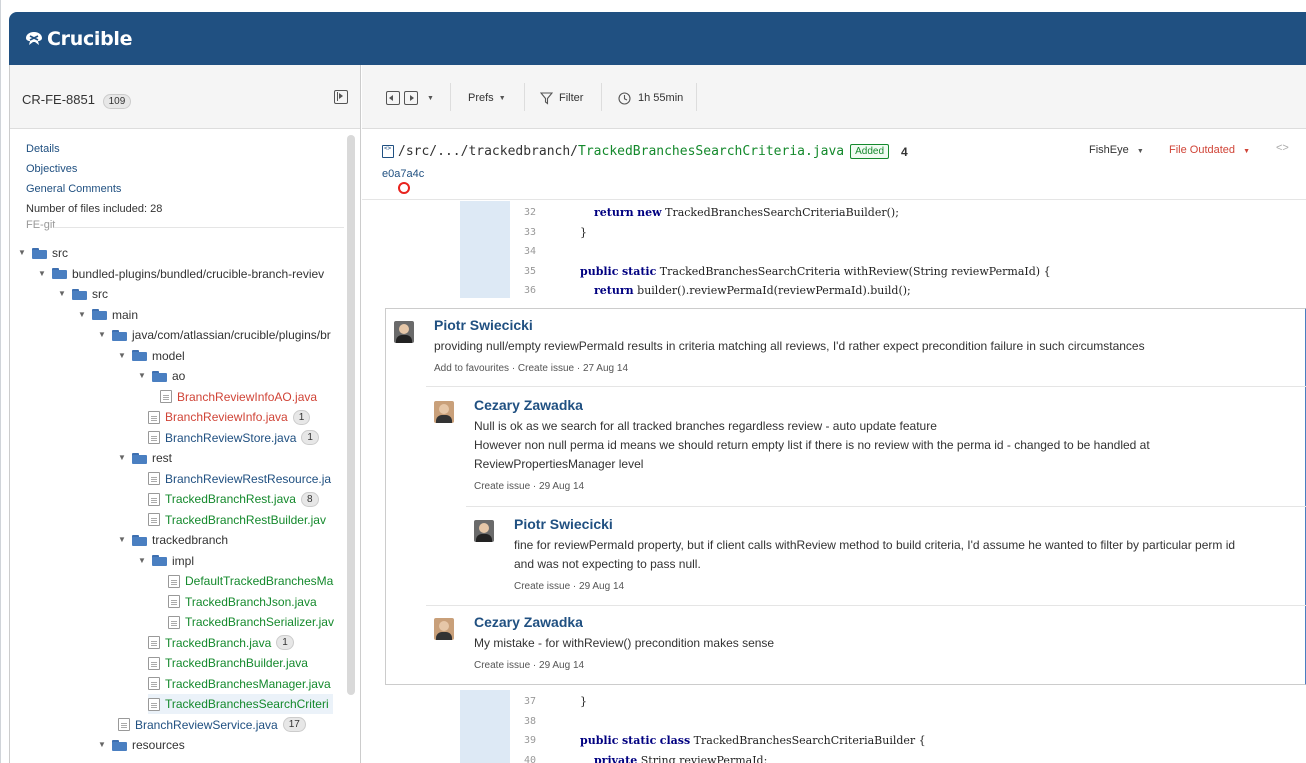  I want to click on tree-file: TrackedBranch.java 1, so click(221, 643).